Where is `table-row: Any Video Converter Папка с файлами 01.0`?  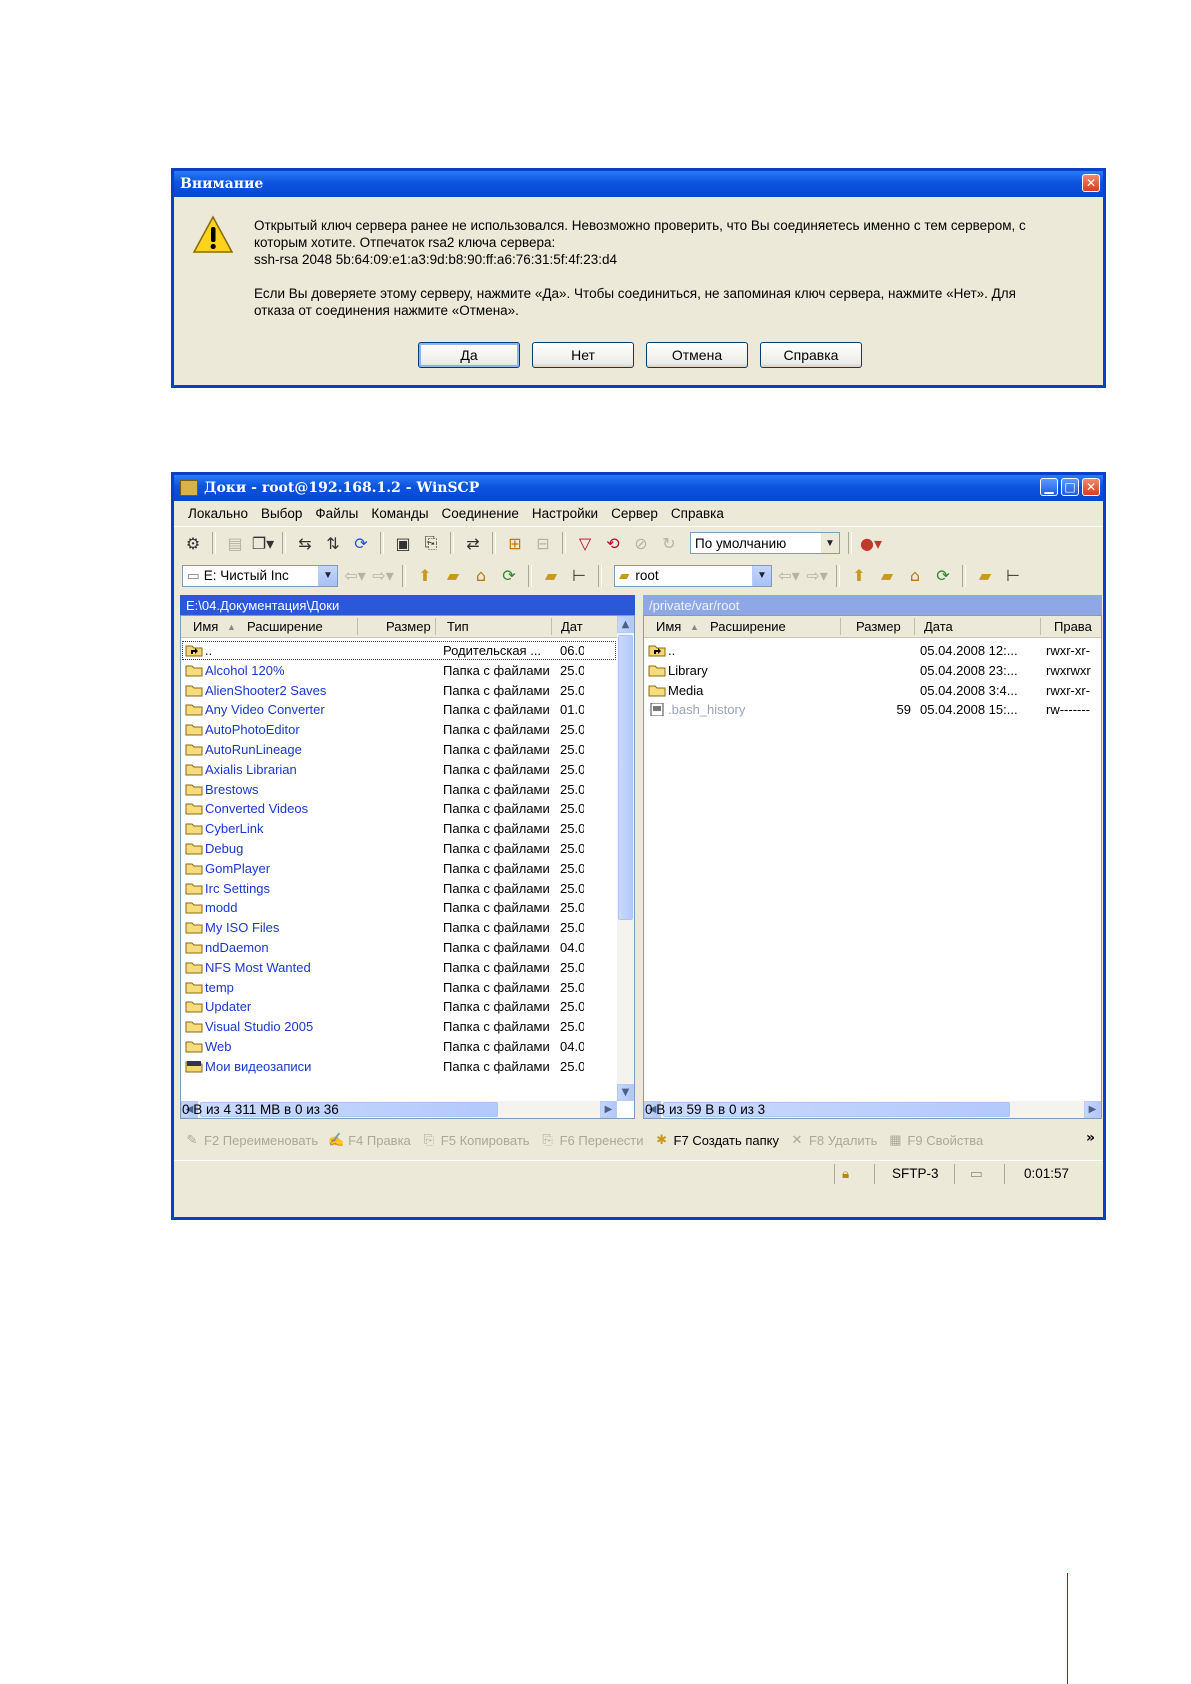 table-row: Any Video Converter Папка с файлами 01.0 is located at coordinates (399, 709).